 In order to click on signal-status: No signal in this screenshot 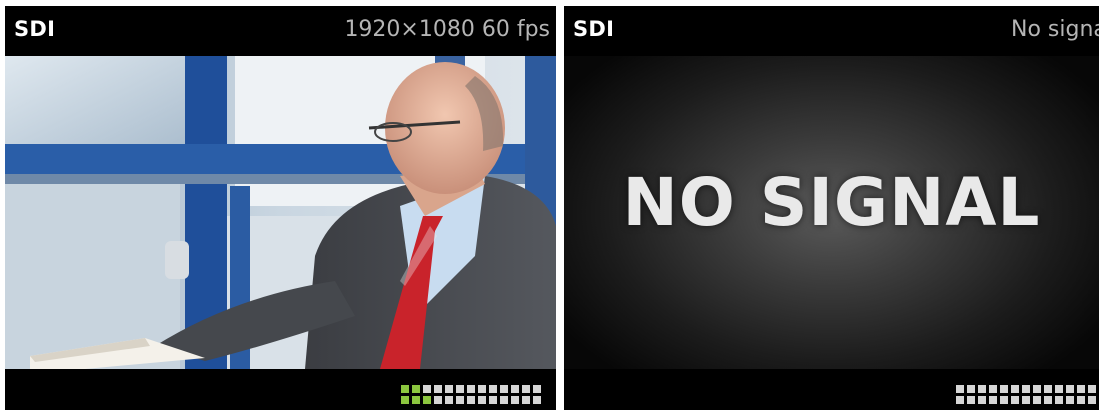, I will do `click(1055, 29)`.